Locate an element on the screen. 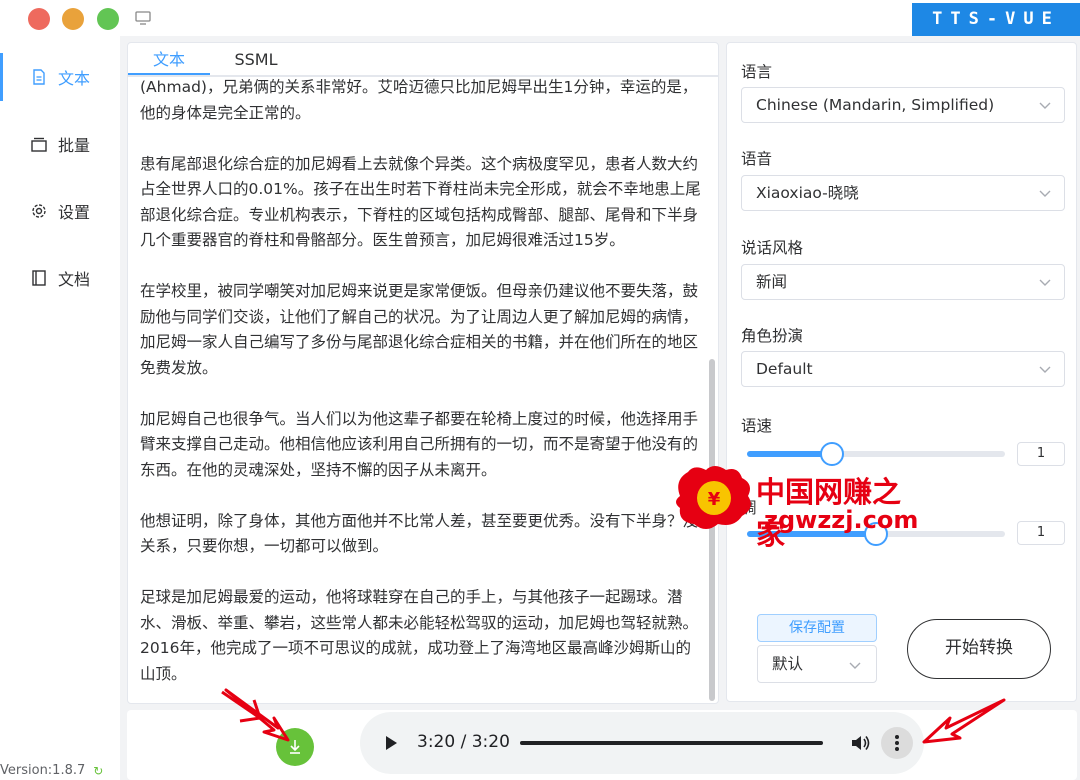  sidebar-item-label: 文档 is located at coordinates (74, 279).